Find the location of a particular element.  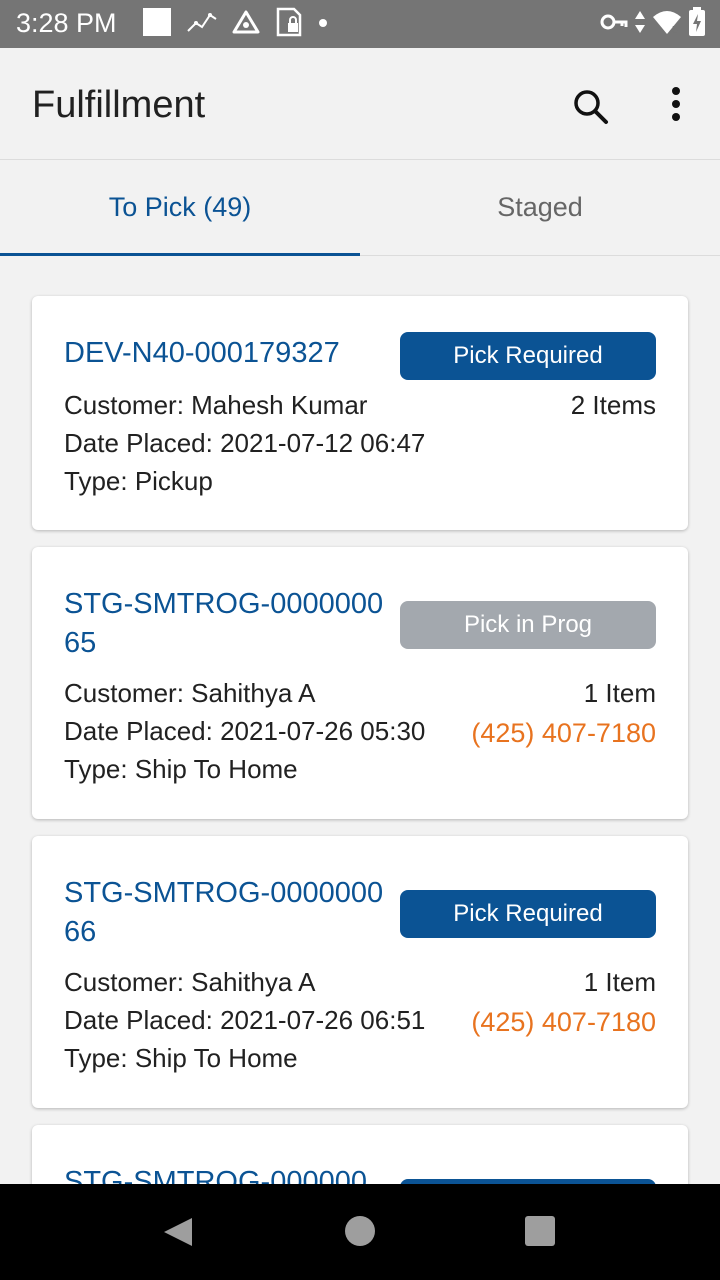

svg-text: 5 is located at coordinates (675, 30).